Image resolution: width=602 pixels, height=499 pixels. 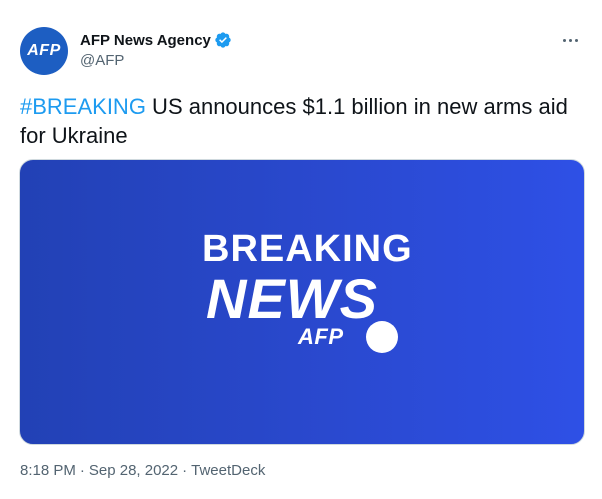 What do you see at coordinates (382, 337) in the screenshot?
I see `afp-logo-dot` at bounding box center [382, 337].